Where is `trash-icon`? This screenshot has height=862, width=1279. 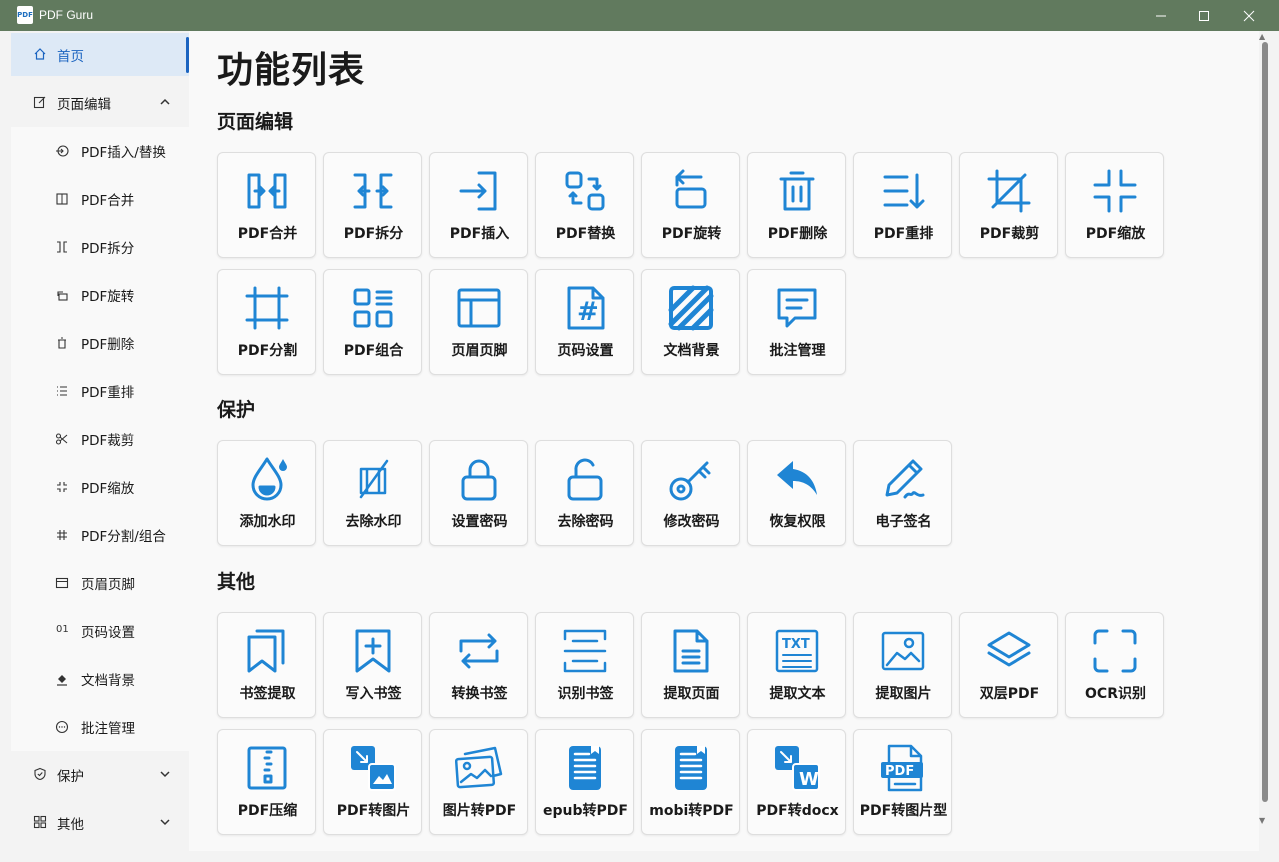 trash-icon is located at coordinates (797, 191).